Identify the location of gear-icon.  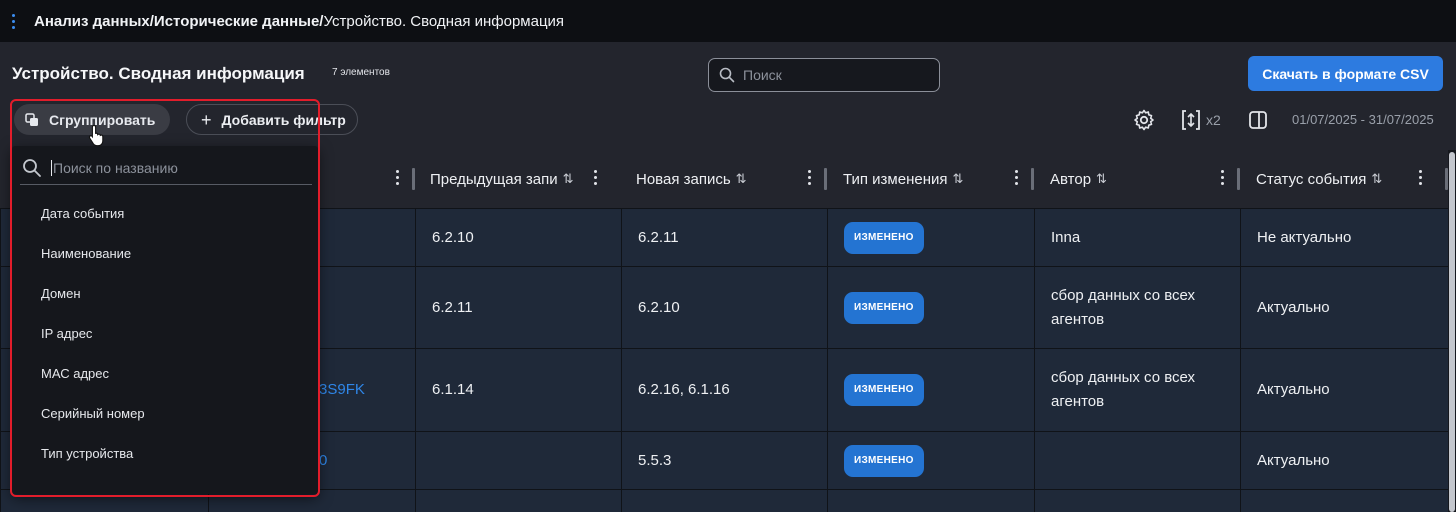
(1144, 120).